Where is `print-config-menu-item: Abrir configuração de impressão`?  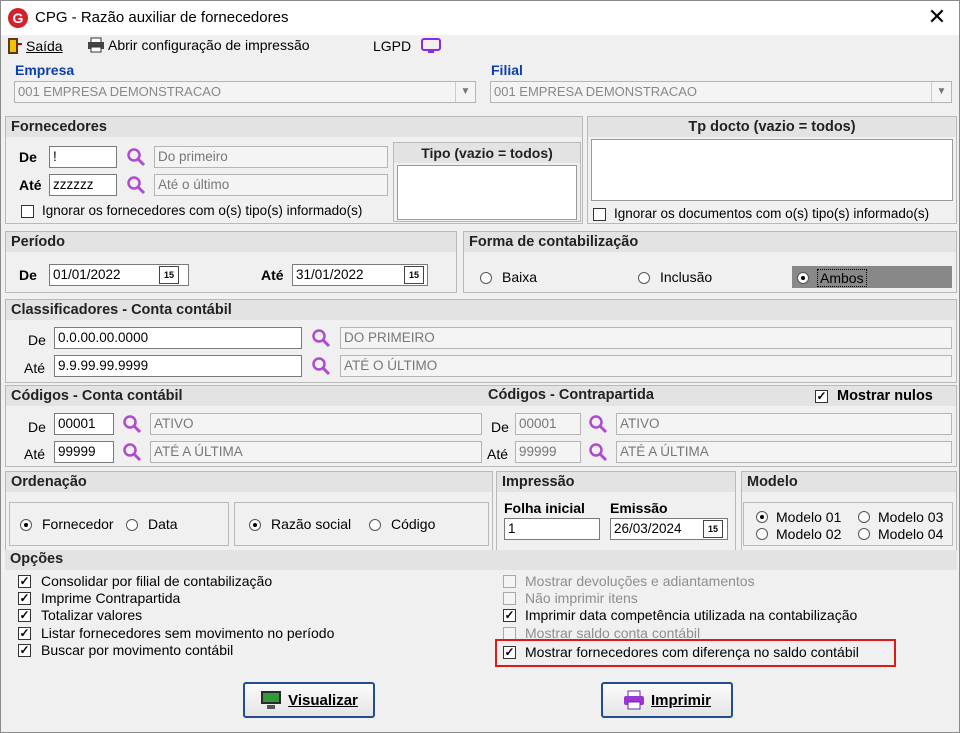
print-config-menu-item: Abrir configuração de impressão is located at coordinates (198, 45).